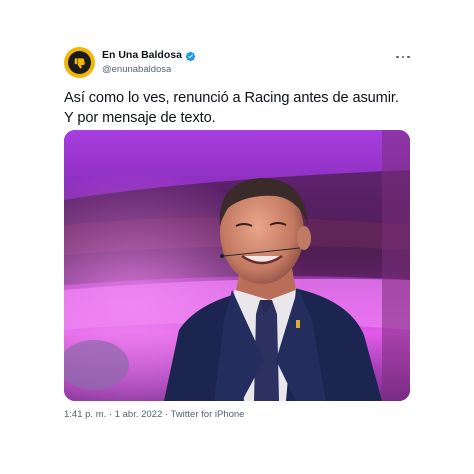  I want to click on display-name: En Una Baldosa, so click(142, 55).